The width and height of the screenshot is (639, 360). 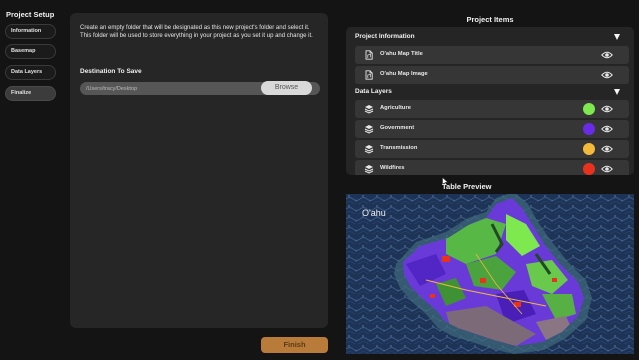 I want to click on project-information-header: Project Information, so click(x=385, y=36).